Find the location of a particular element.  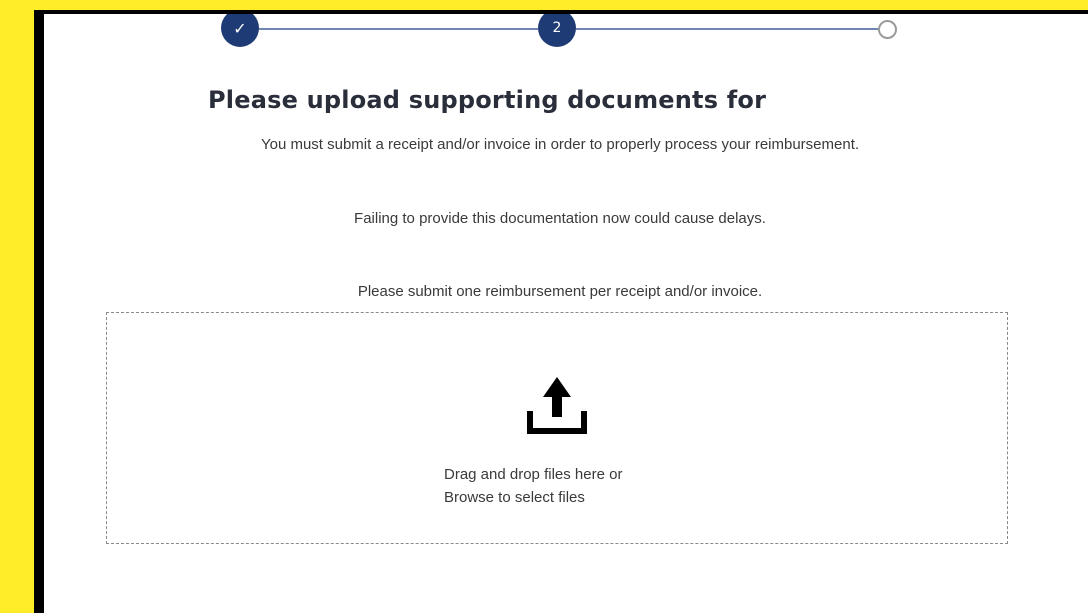

progress-stepper: ✓ 2 is located at coordinates (566, 34).